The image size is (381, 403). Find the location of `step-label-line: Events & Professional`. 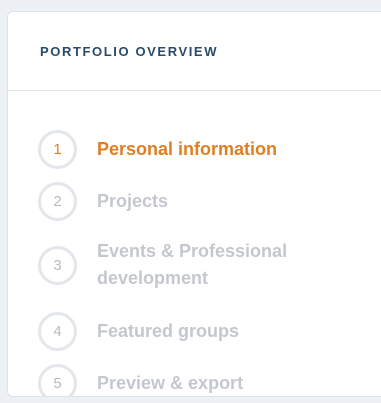

step-label-line: Events & Professional is located at coordinates (192, 251).